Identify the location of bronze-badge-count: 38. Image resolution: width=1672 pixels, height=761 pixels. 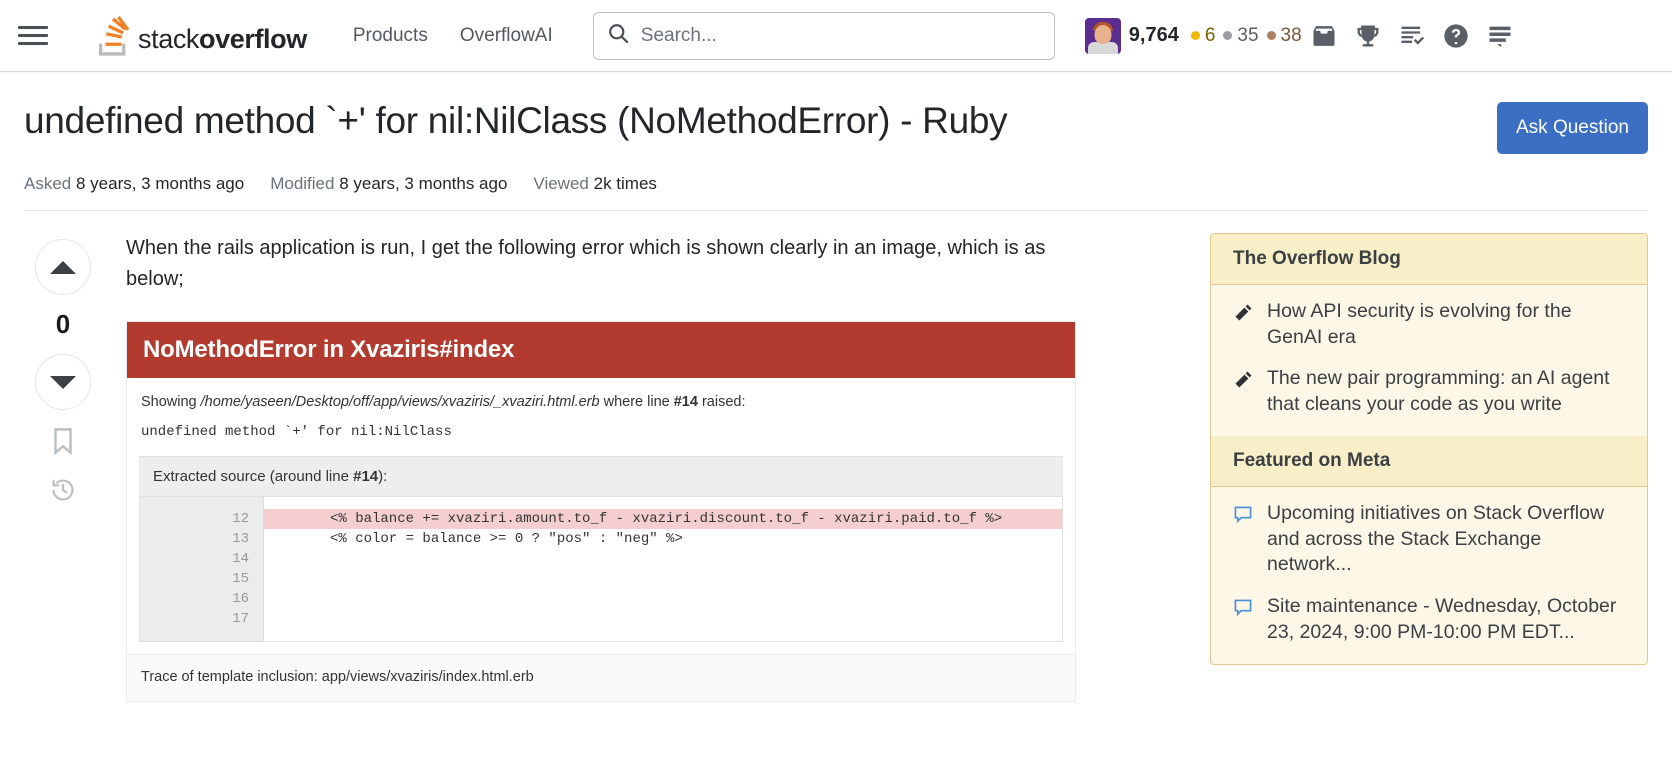
(1284, 35).